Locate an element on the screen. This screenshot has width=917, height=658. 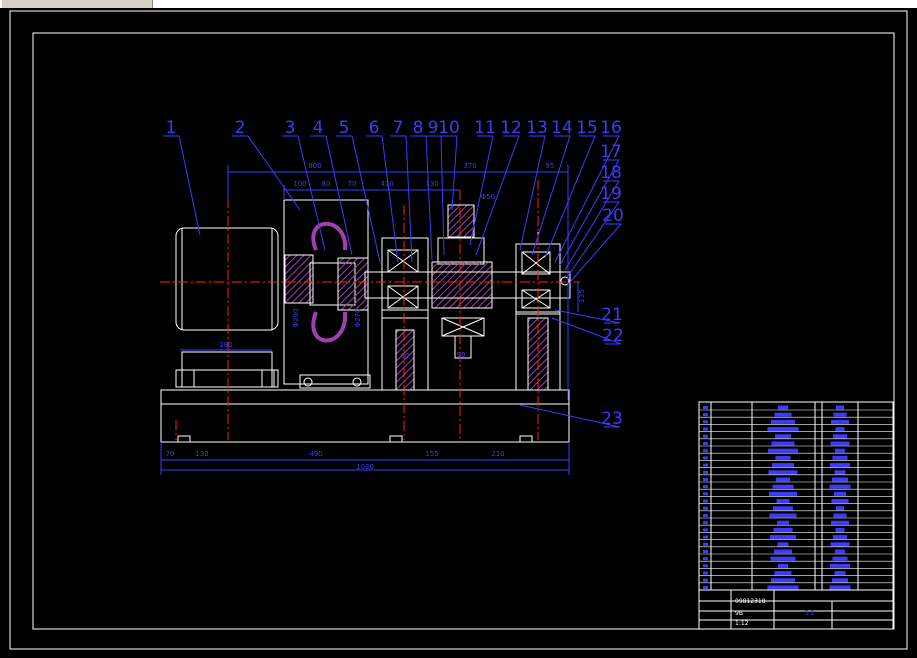
base-frame is located at coordinates (365, 416).